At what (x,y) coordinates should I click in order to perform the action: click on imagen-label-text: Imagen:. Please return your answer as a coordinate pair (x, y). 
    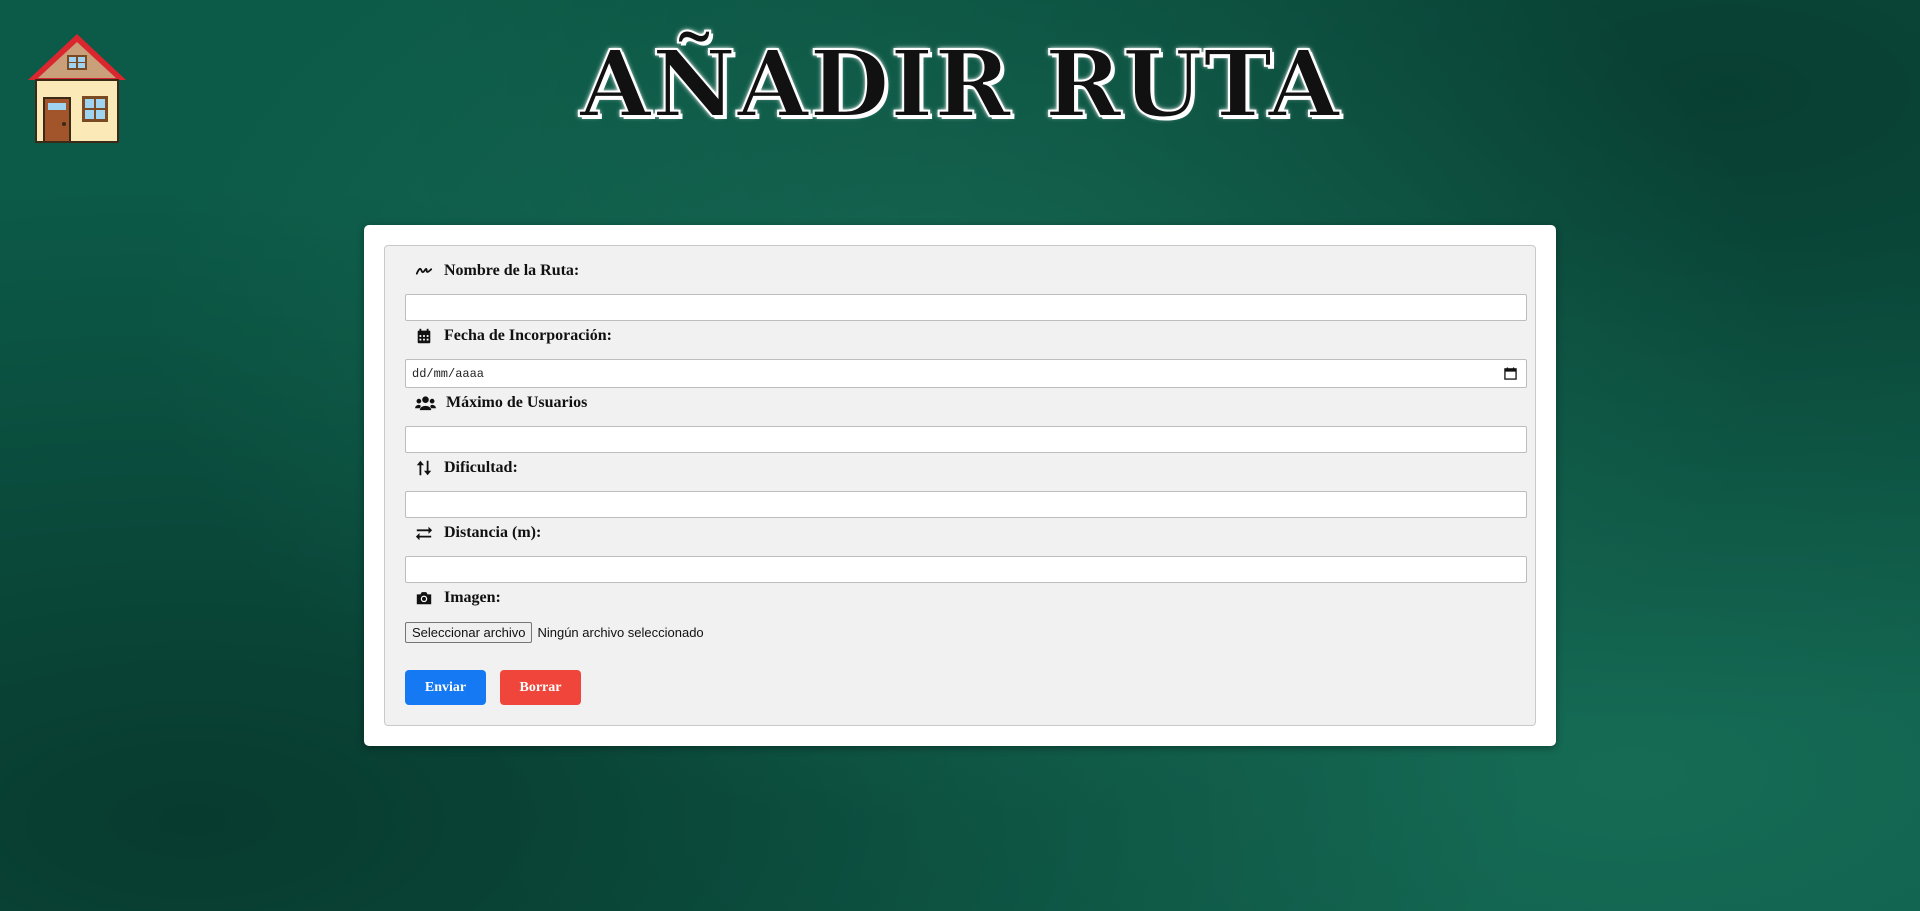
    Looking at the image, I should click on (472, 597).